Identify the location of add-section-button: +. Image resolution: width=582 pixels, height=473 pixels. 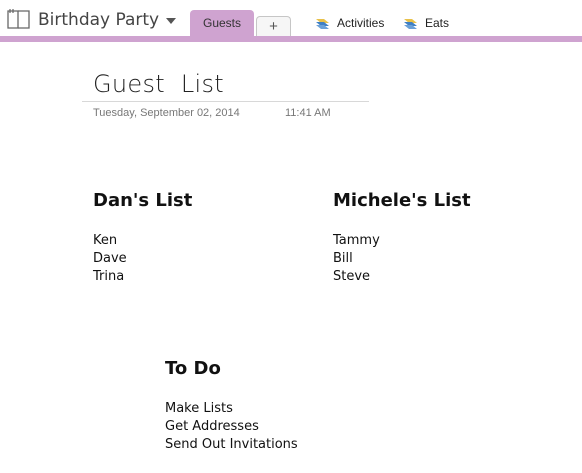
(273, 26).